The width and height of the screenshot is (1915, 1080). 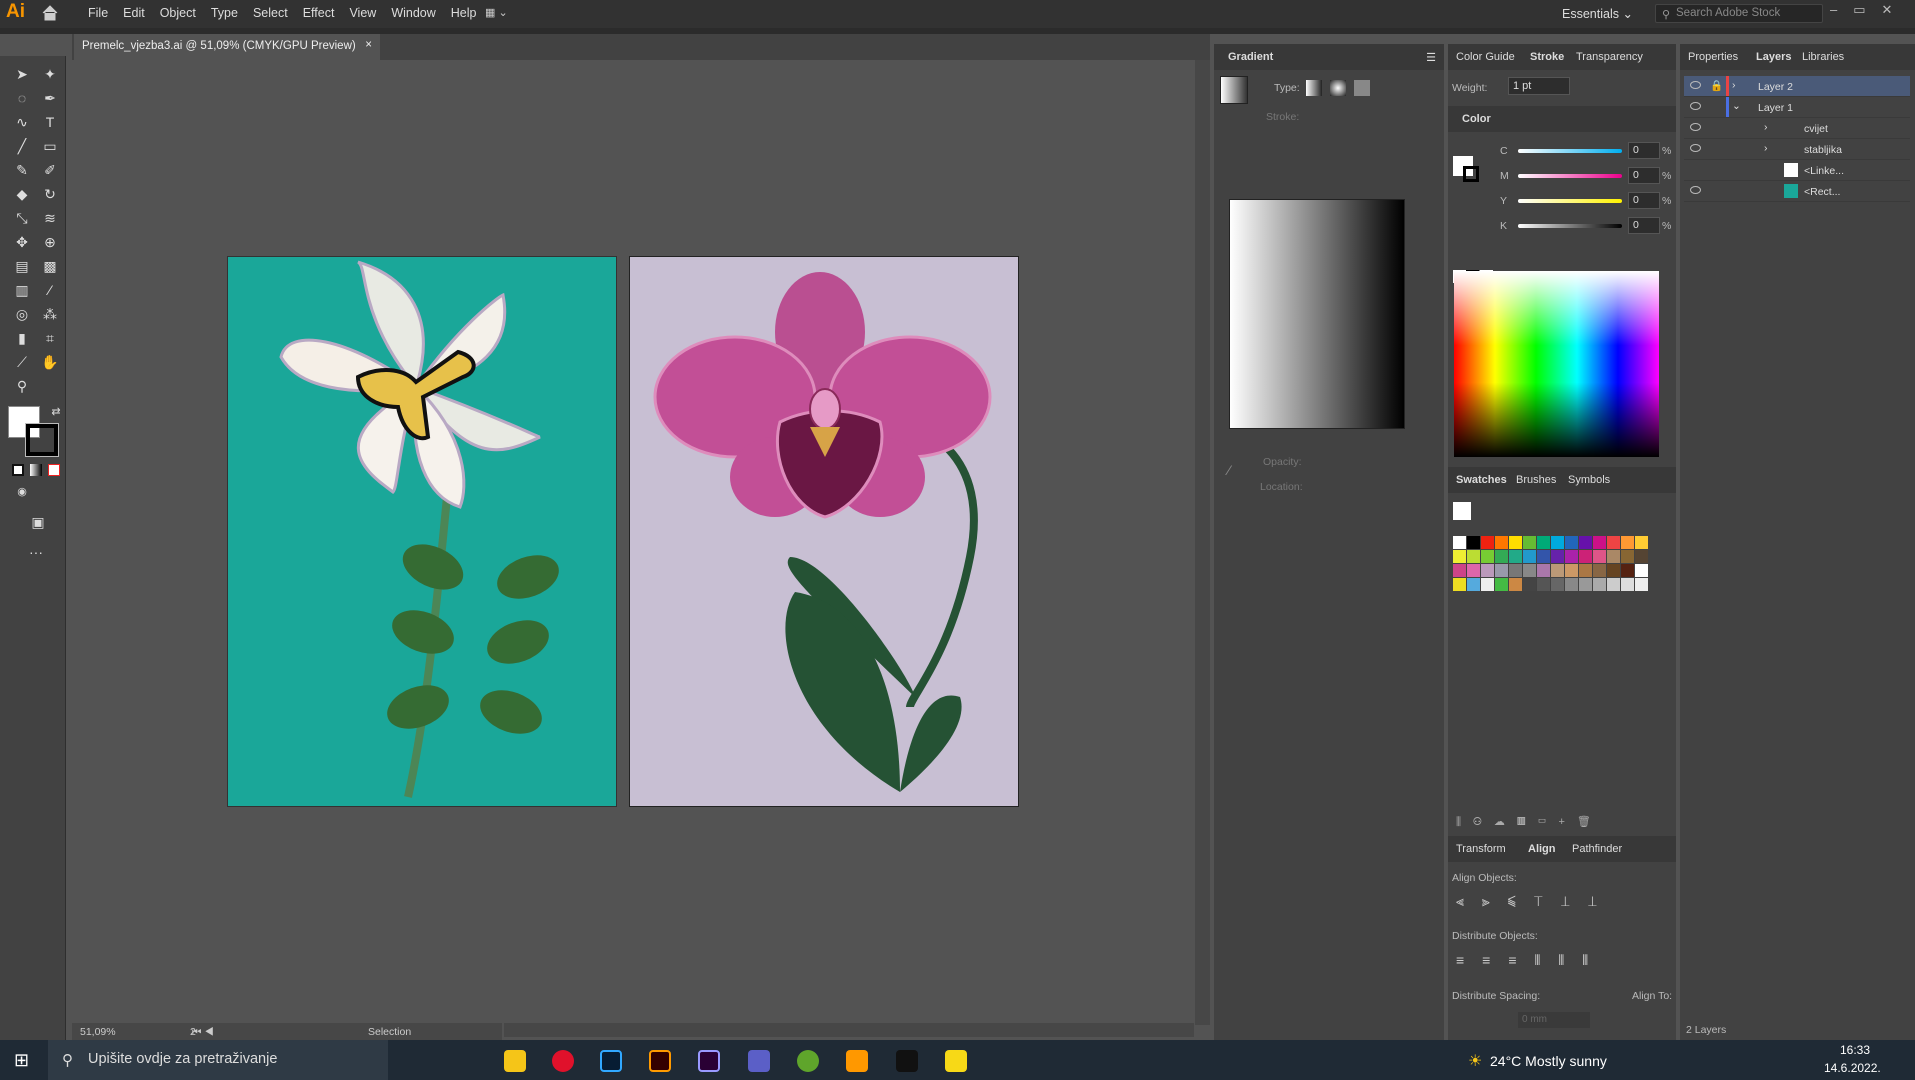 What do you see at coordinates (42, 440) in the screenshot?
I see `stroke-swatch` at bounding box center [42, 440].